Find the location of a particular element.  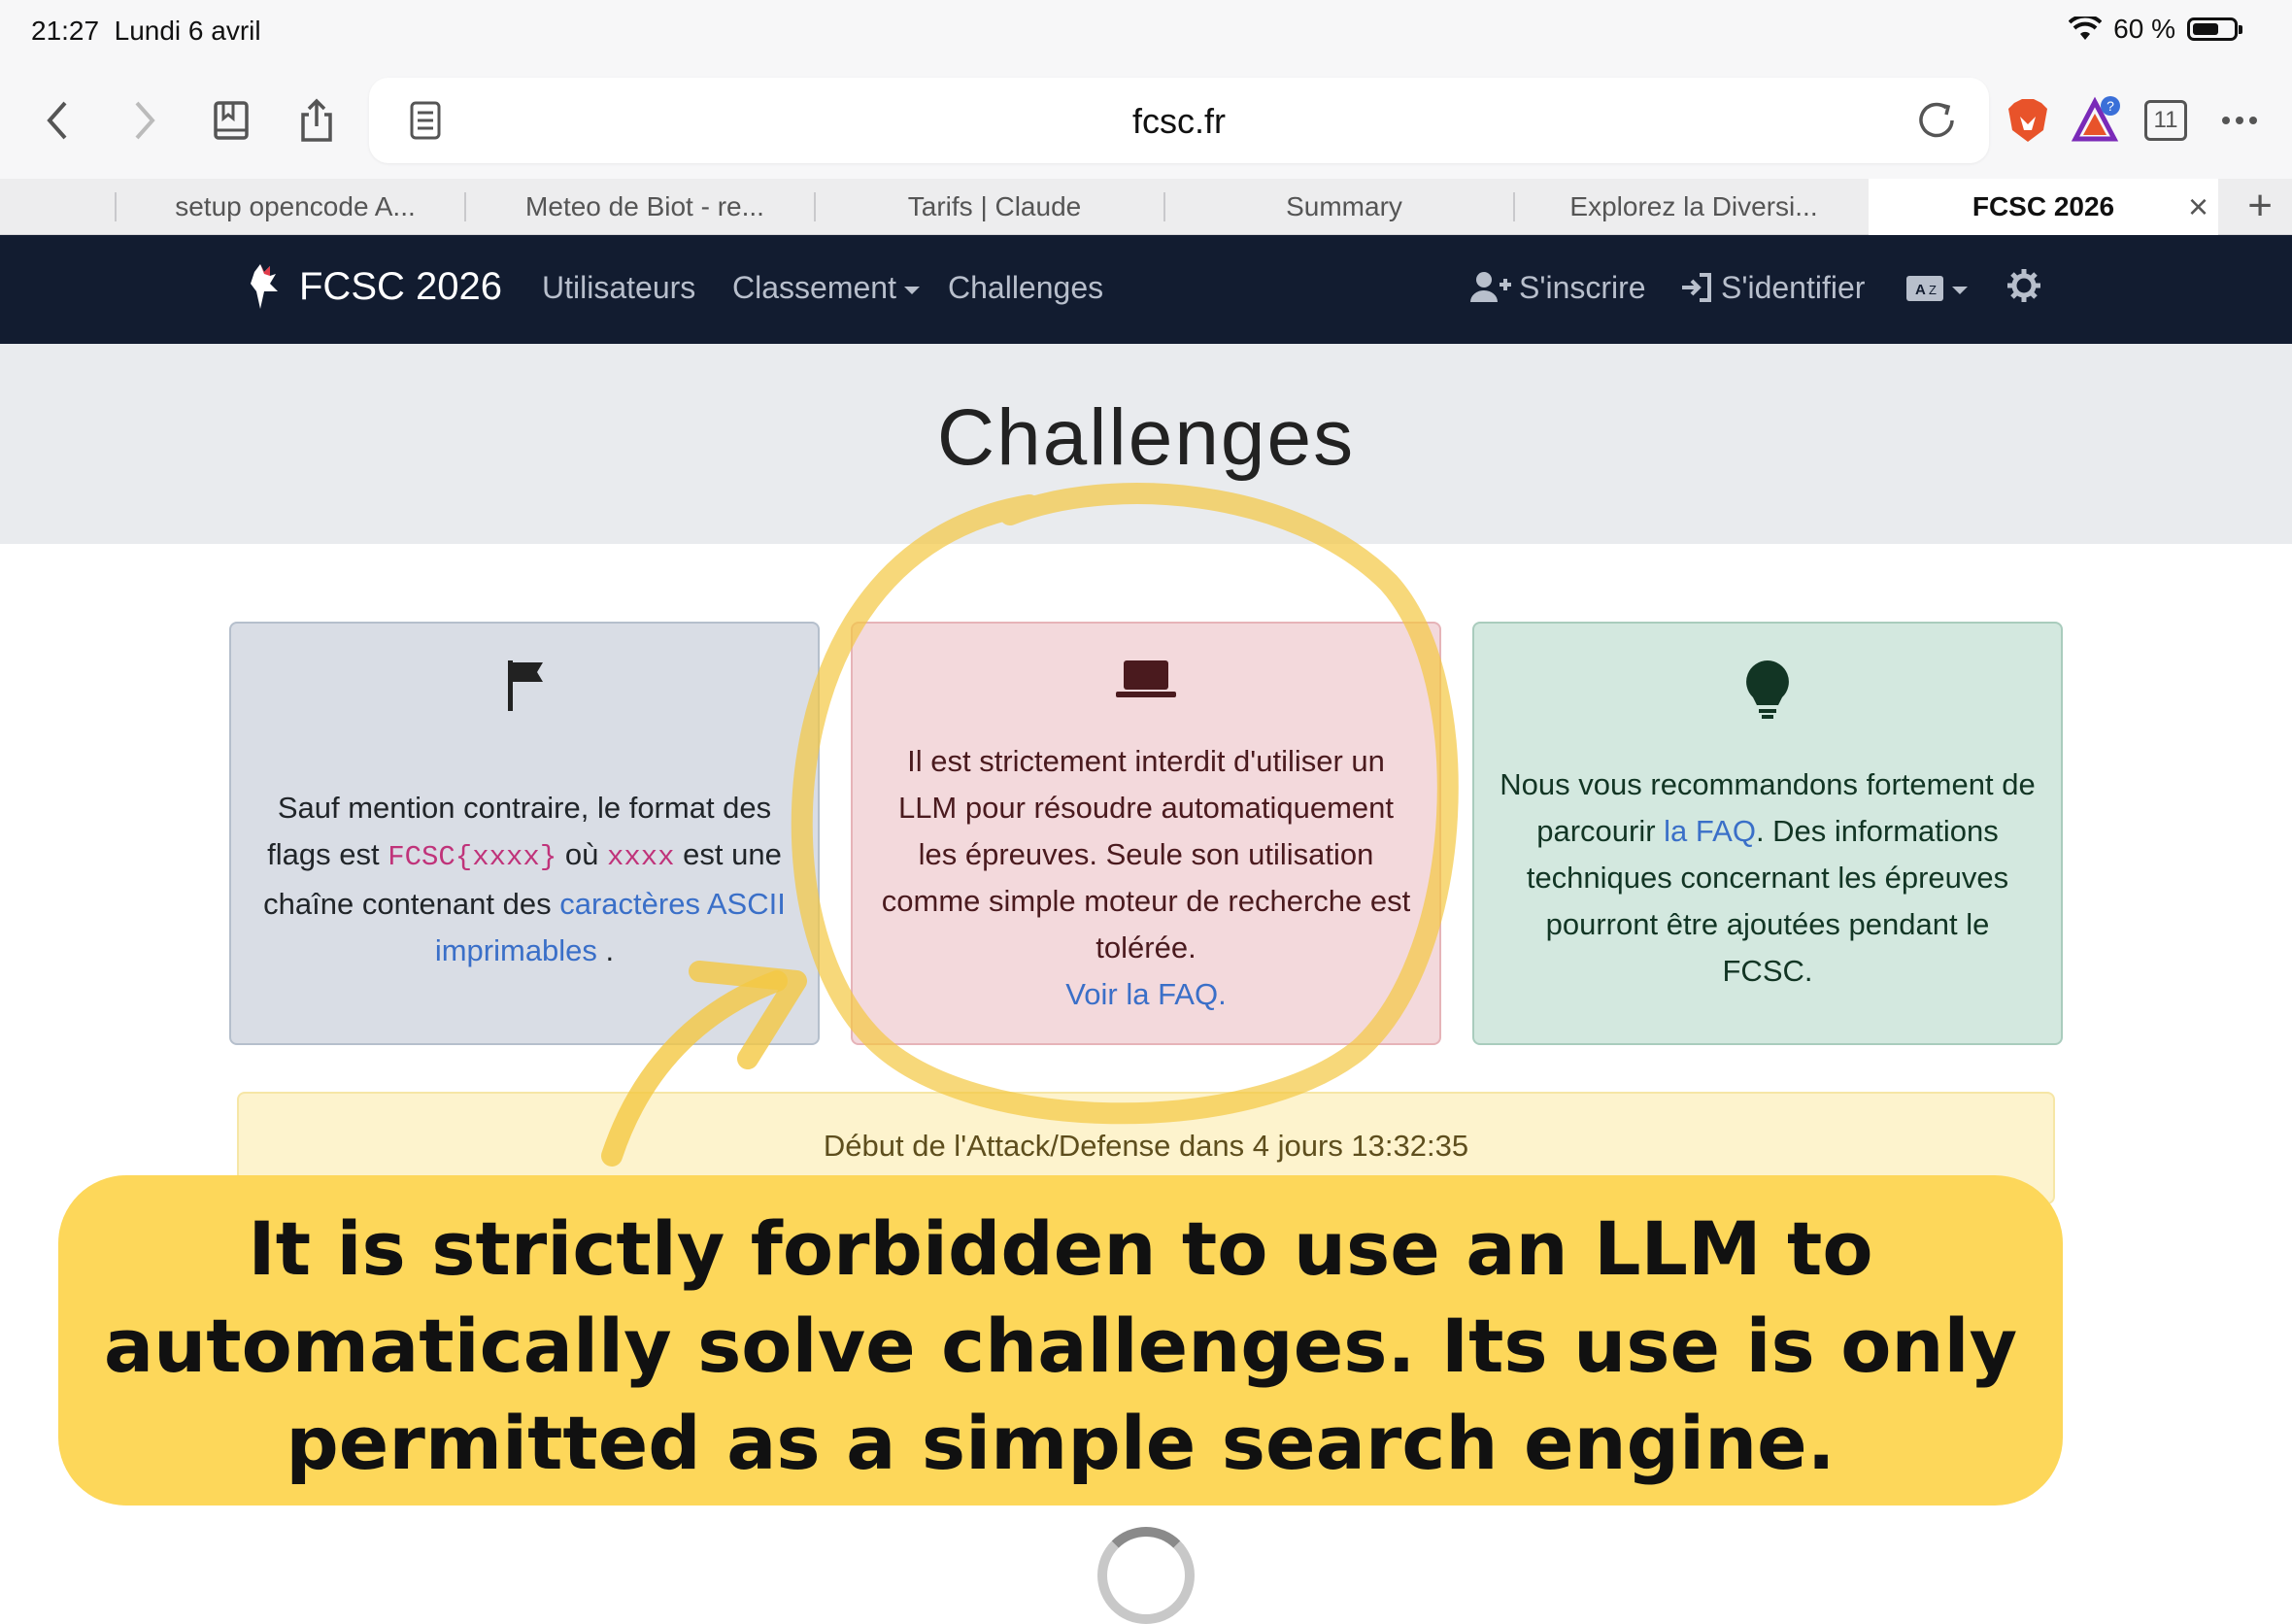

status-time: 21:27 Lundi 6 avril is located at coordinates (146, 31).